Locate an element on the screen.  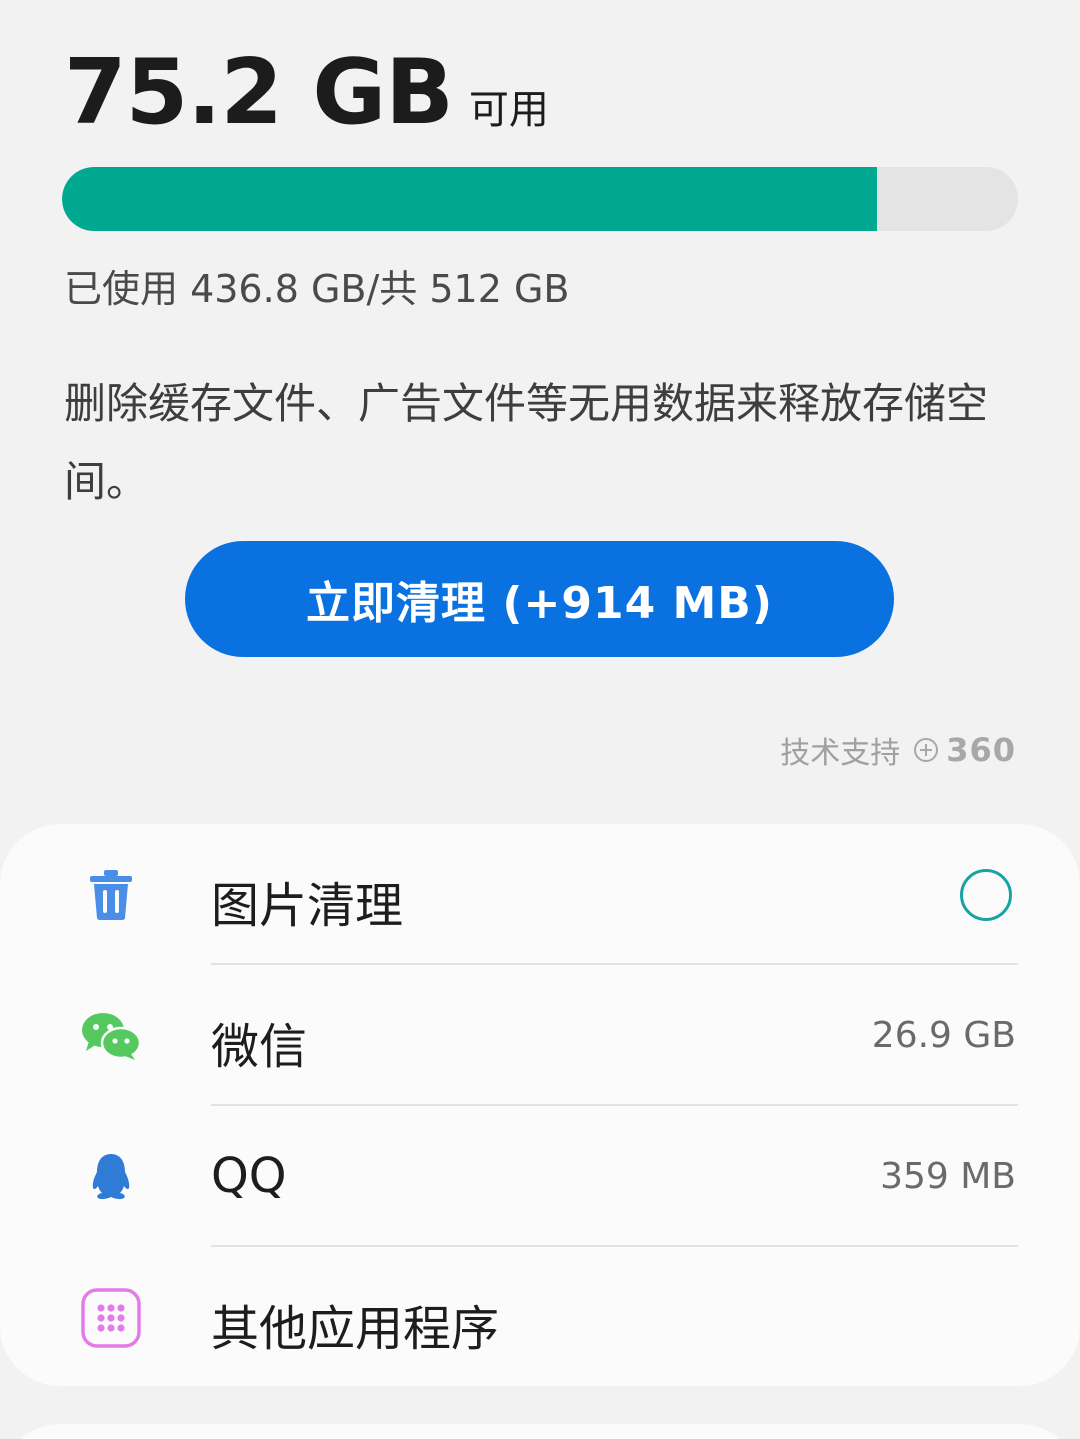
storage-usage-fill is located at coordinates (470, 199).